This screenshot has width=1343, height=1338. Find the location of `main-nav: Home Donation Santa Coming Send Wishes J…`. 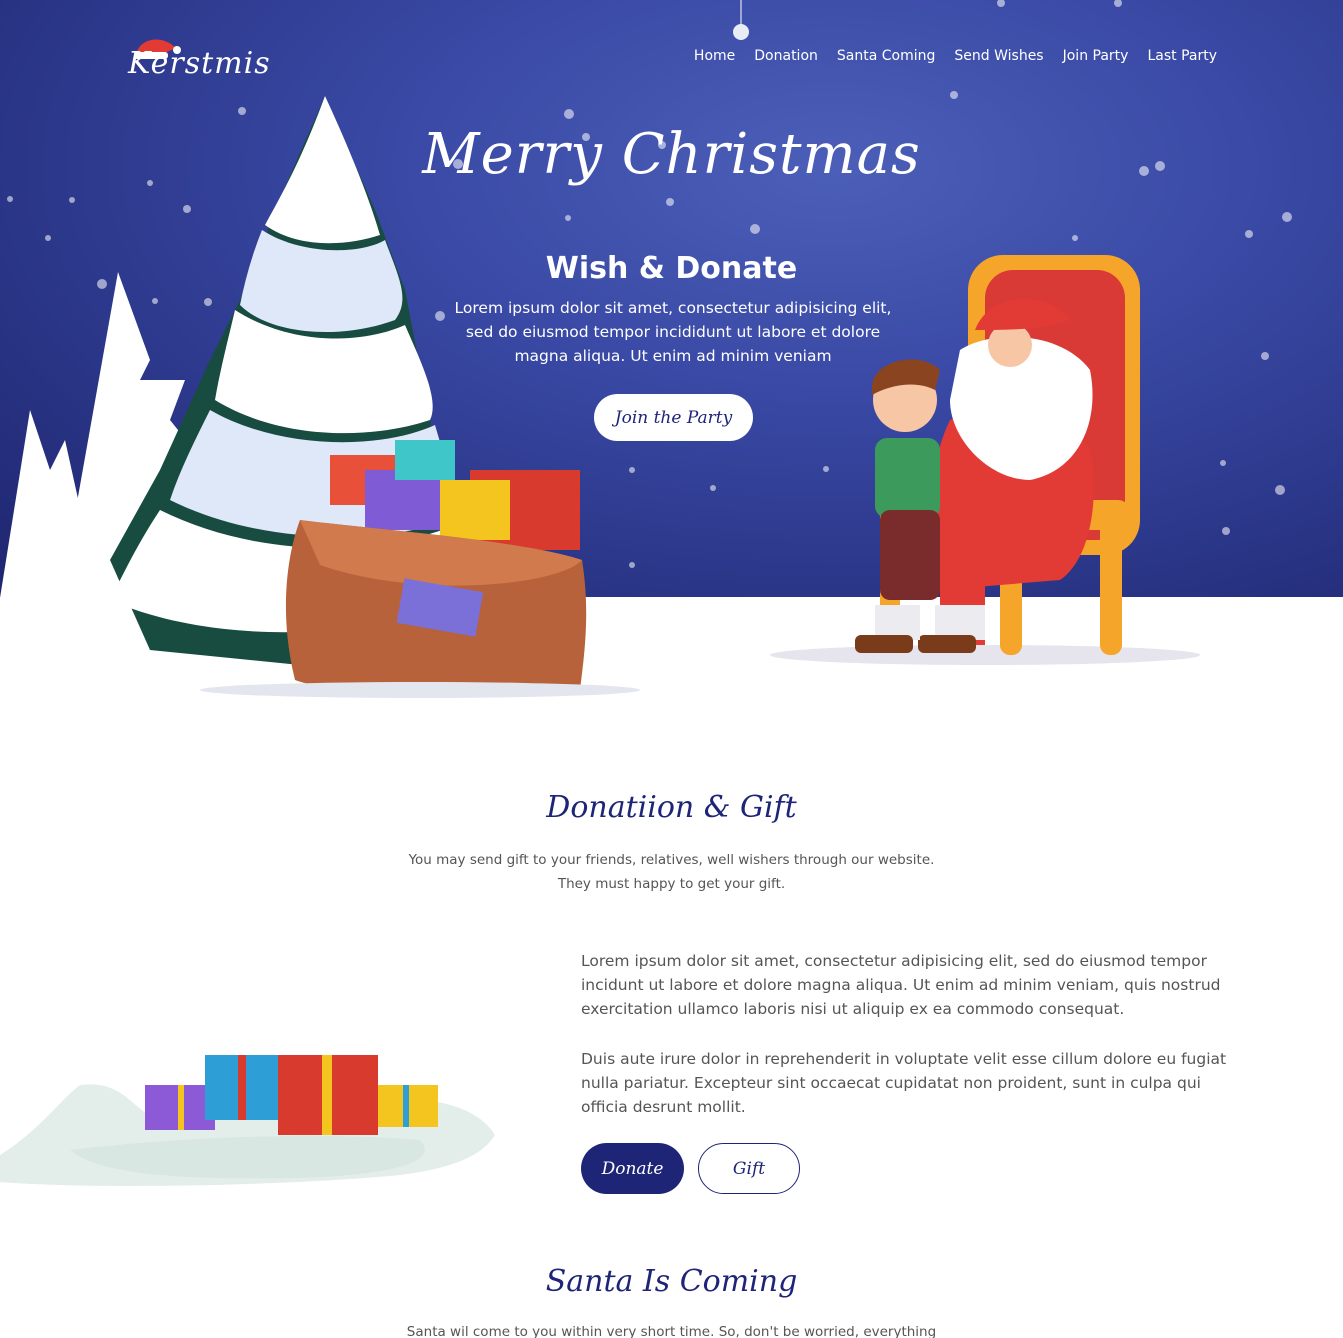

main-nav: Home Donation Santa Coming Send Wishes J… is located at coordinates (955, 56).